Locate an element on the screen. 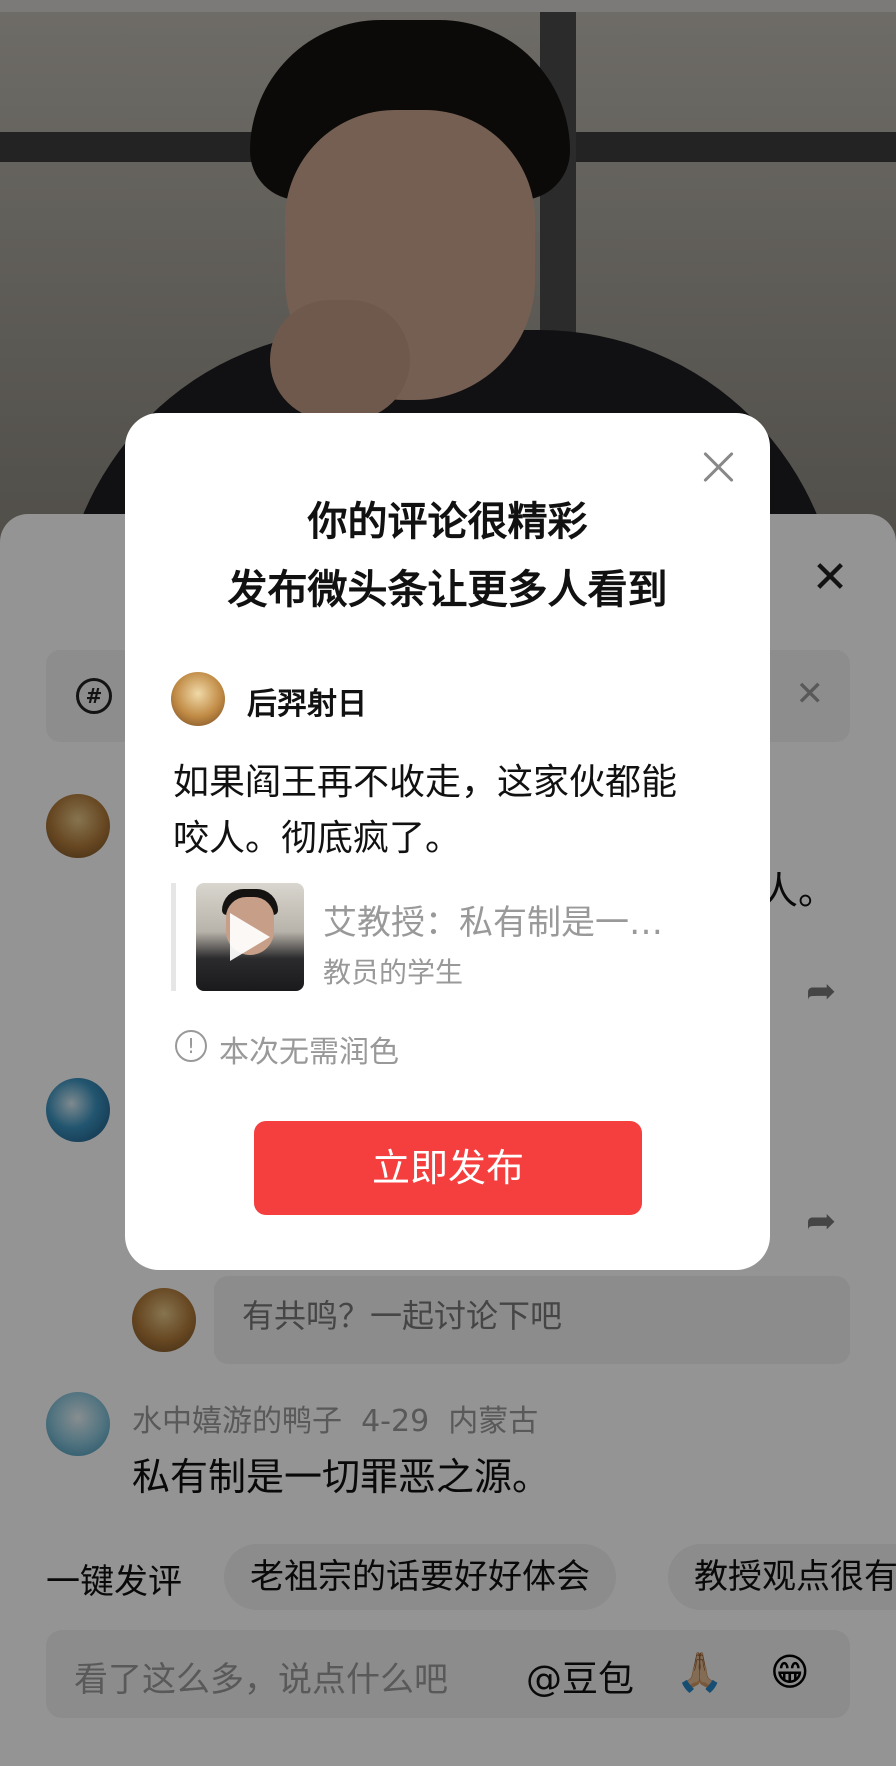 The width and height of the screenshot is (896, 1766). publish-button: 立即发布 is located at coordinates (448, 1168).